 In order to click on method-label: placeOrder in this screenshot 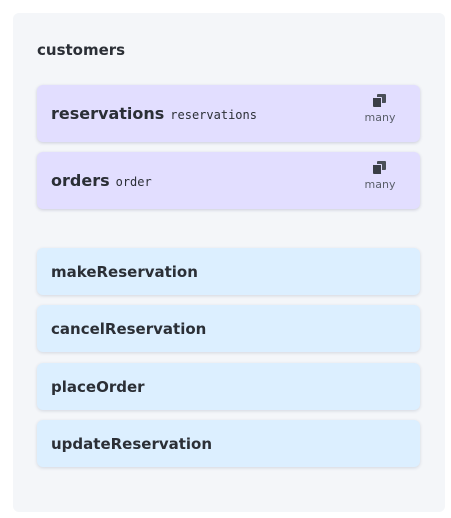, I will do `click(98, 386)`.